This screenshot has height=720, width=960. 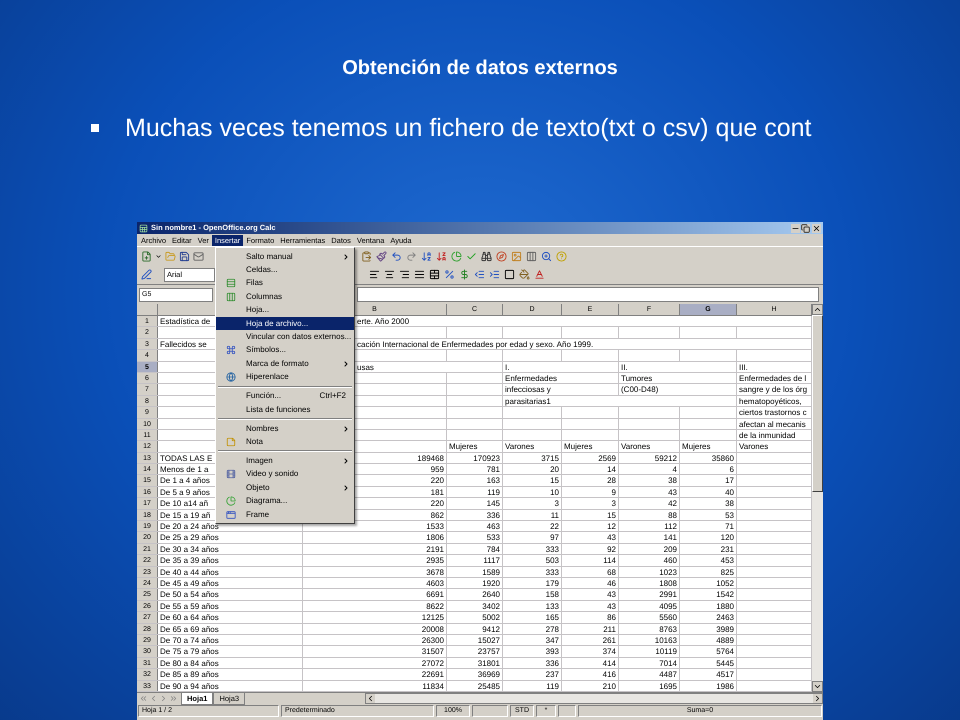 I want to click on compass-icon, so click(x=501, y=256).